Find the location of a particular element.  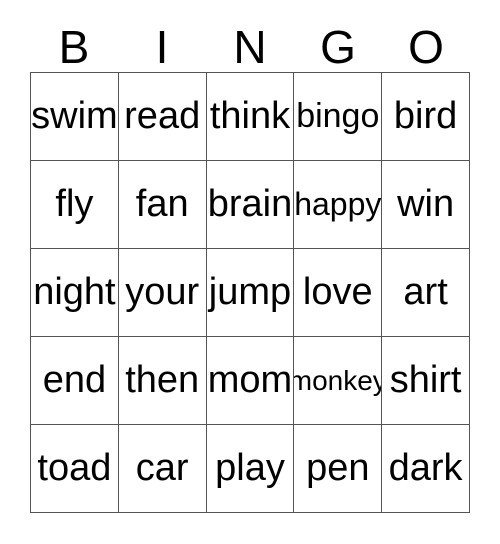

bingo-cell-label: pen is located at coordinates (338, 467).